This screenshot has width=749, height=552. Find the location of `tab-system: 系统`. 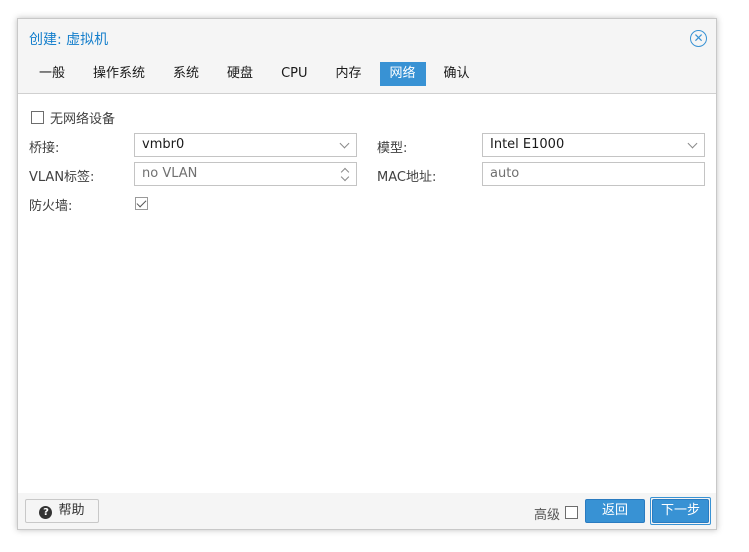

tab-system: 系统 is located at coordinates (186, 74).